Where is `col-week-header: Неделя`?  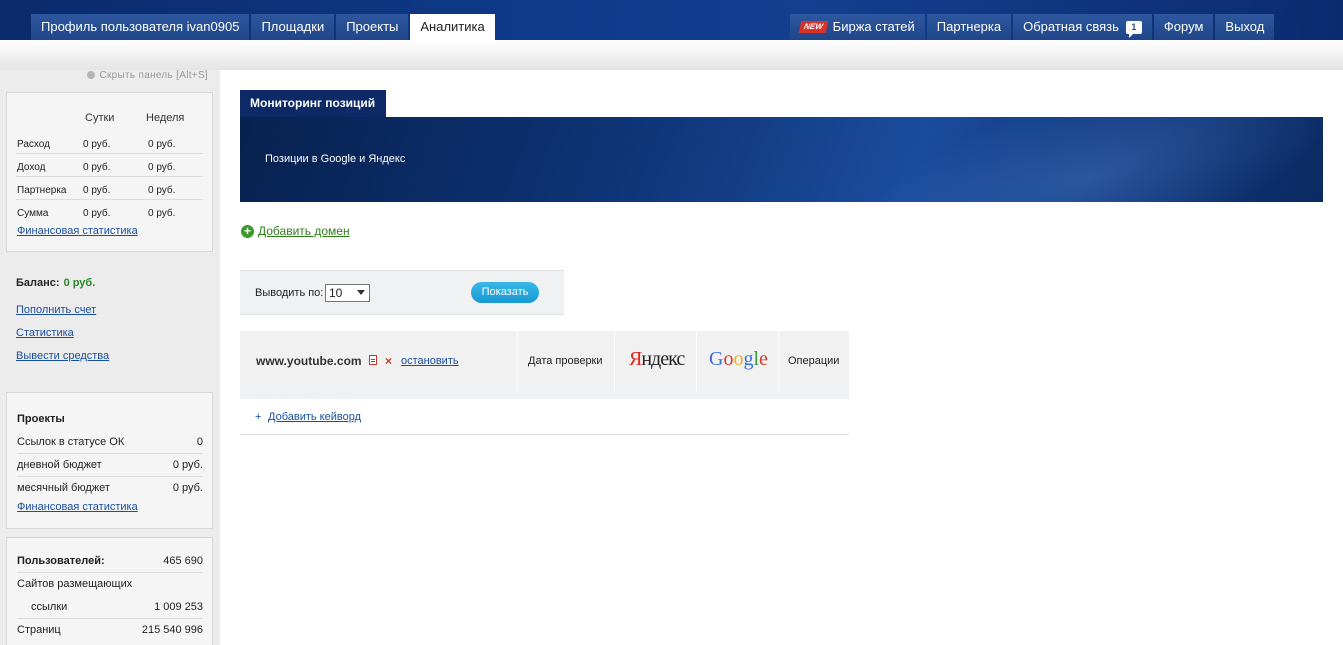 col-week-header: Неделя is located at coordinates (165, 118).